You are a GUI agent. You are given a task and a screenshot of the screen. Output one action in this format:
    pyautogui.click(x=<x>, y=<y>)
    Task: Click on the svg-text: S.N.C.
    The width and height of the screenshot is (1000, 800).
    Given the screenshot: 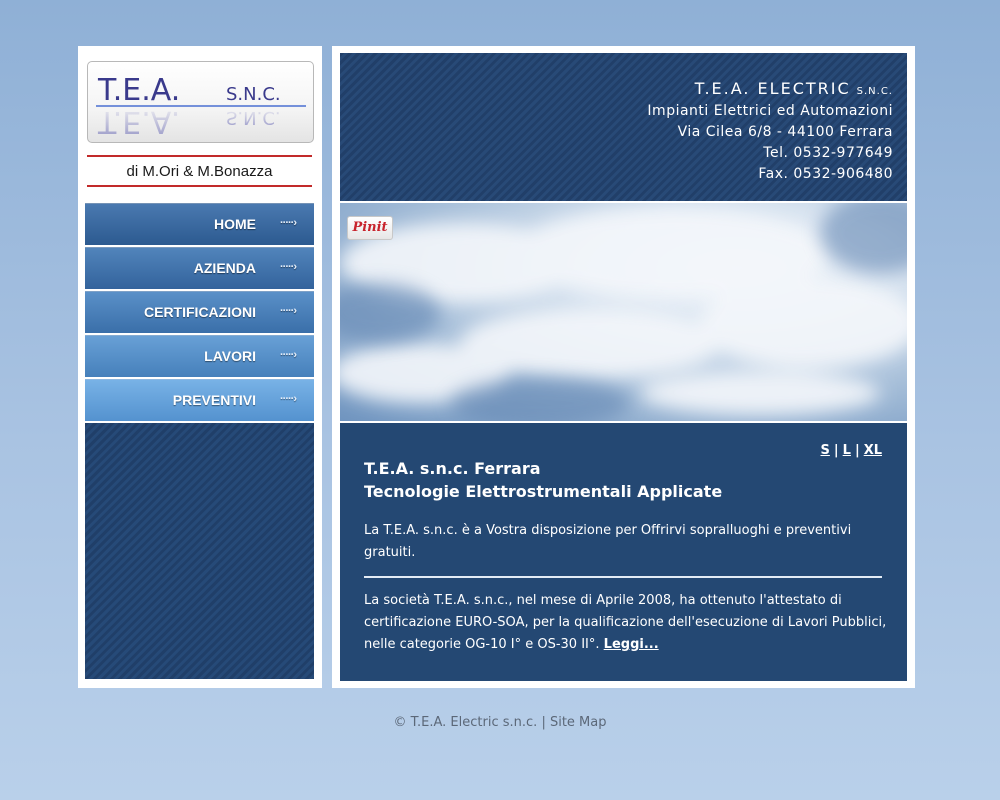 What is the action you would take?
    pyautogui.click(x=253, y=117)
    